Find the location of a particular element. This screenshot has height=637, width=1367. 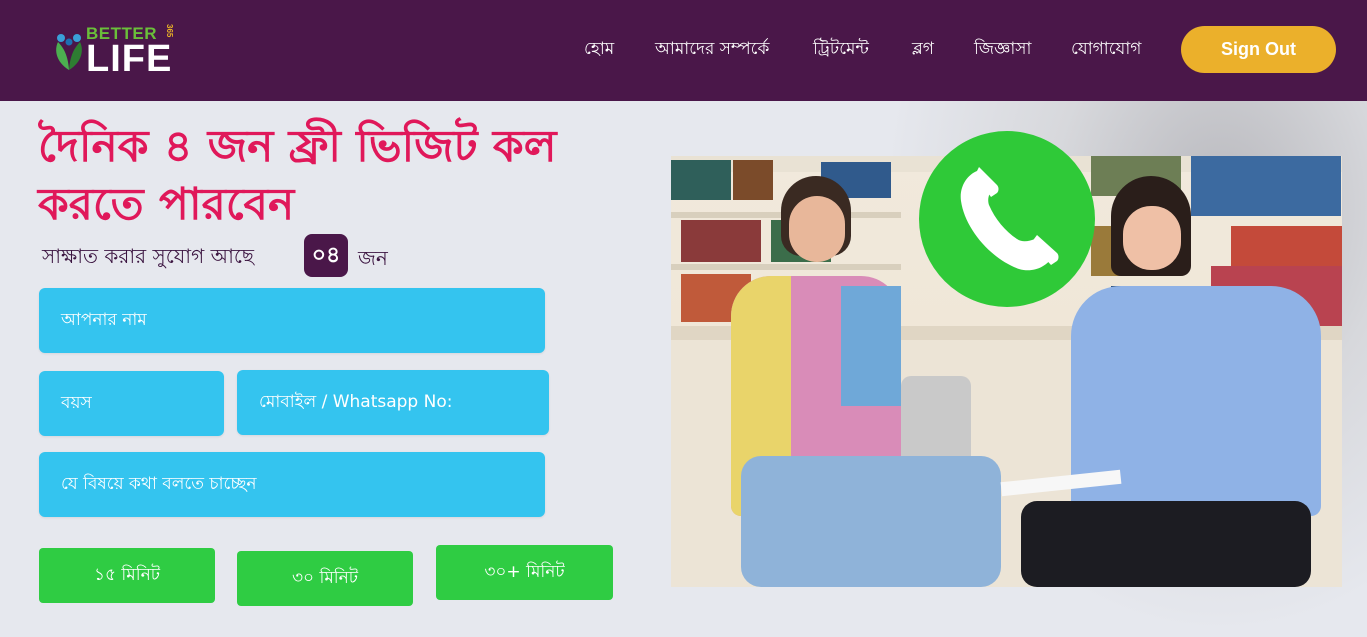

availability-count-badge: ০৪ is located at coordinates (326, 255).